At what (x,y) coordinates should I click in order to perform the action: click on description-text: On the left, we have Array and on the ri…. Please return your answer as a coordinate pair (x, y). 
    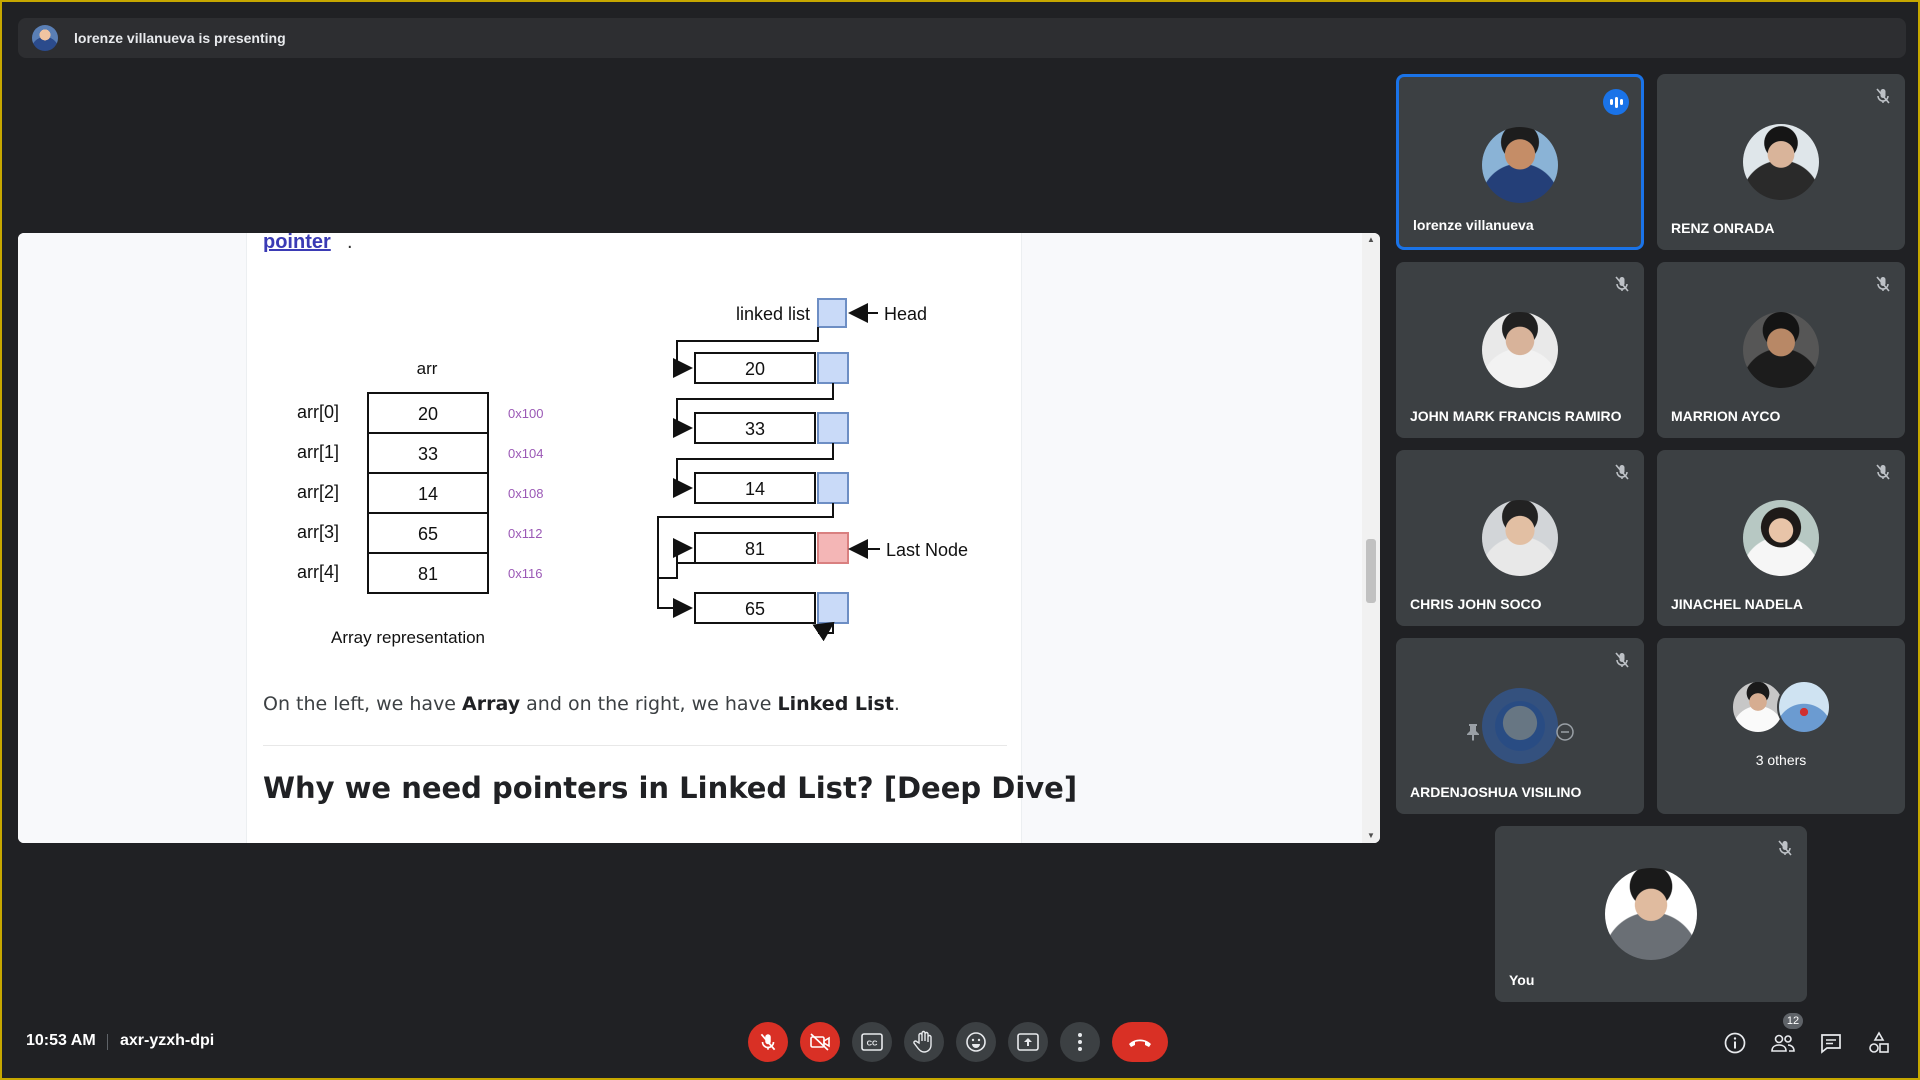
    Looking at the image, I should click on (581, 704).